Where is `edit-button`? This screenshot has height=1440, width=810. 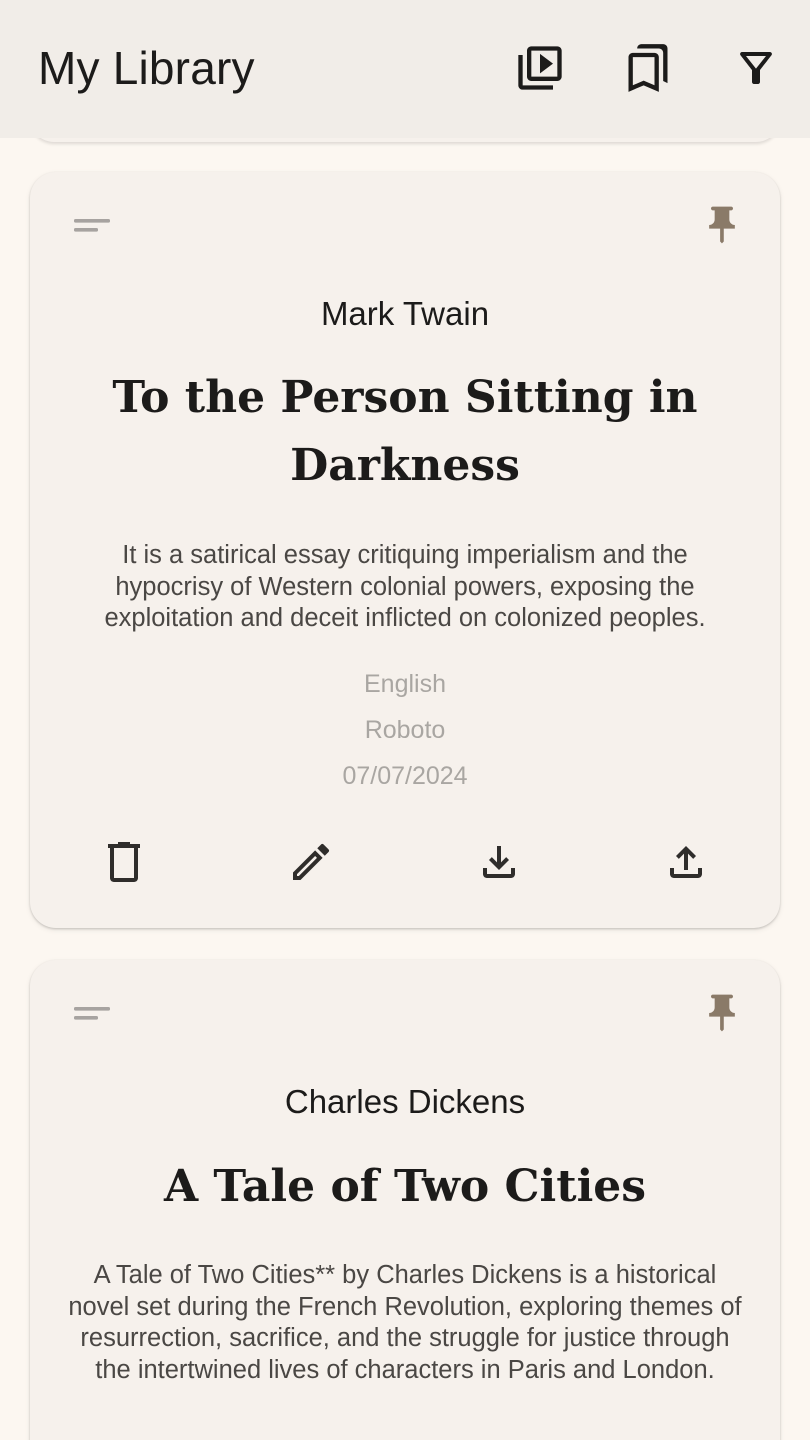 edit-button is located at coordinates (311, 862).